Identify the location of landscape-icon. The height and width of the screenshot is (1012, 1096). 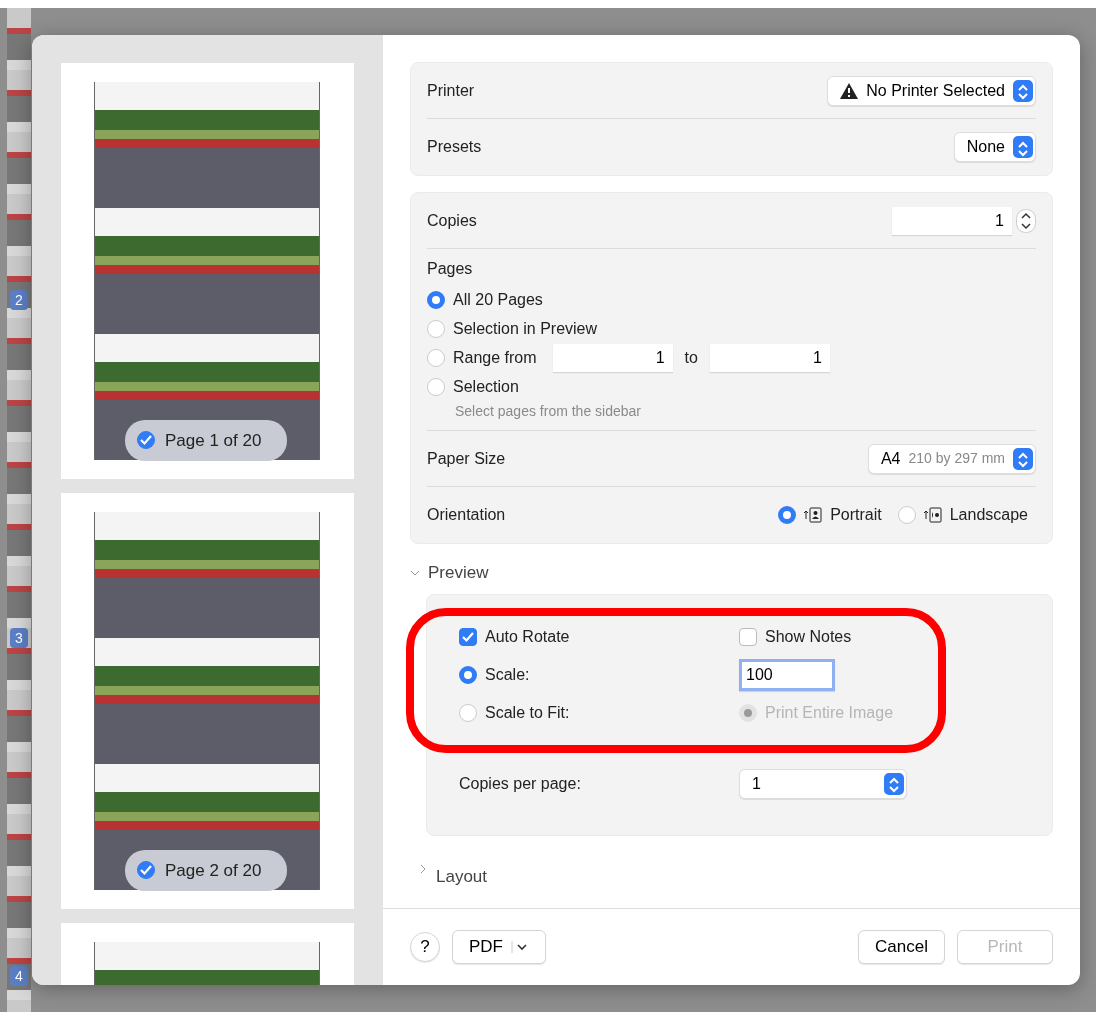
(932, 515).